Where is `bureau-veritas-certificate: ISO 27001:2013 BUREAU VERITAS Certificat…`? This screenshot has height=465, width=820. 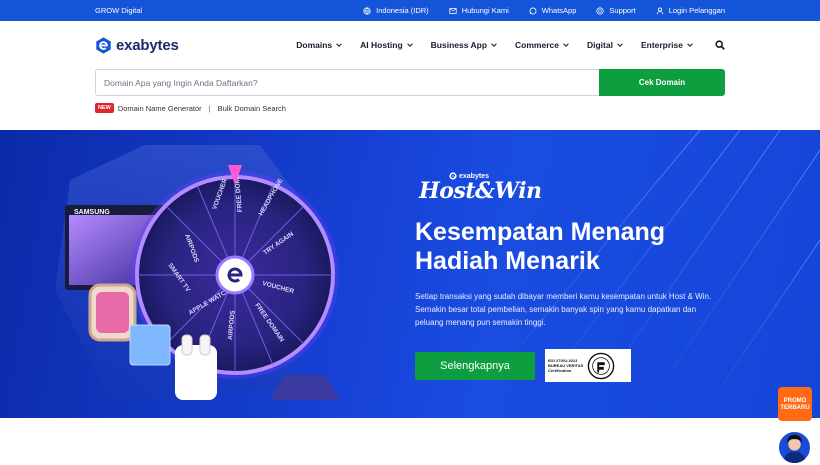
bureau-veritas-certificate: ISO 27001:2013 BUREAU VERITAS Certificat… is located at coordinates (588, 365).